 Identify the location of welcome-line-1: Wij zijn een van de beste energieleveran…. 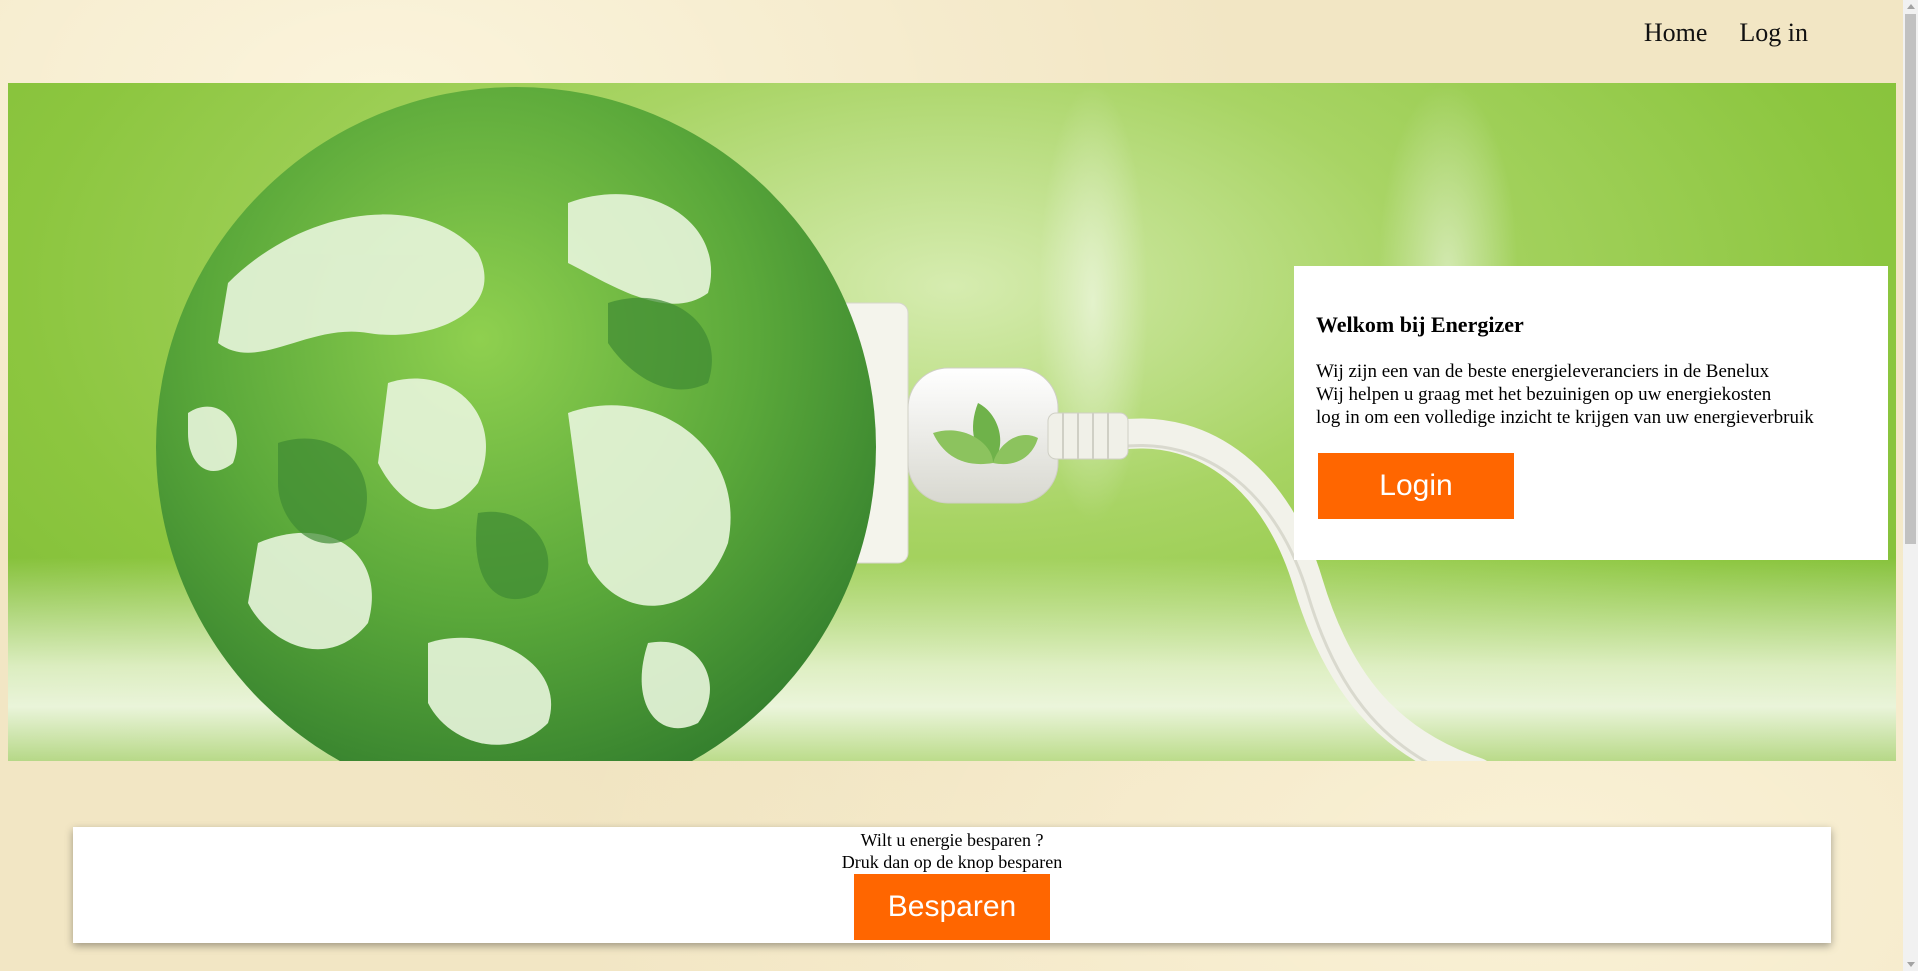
(1543, 371).